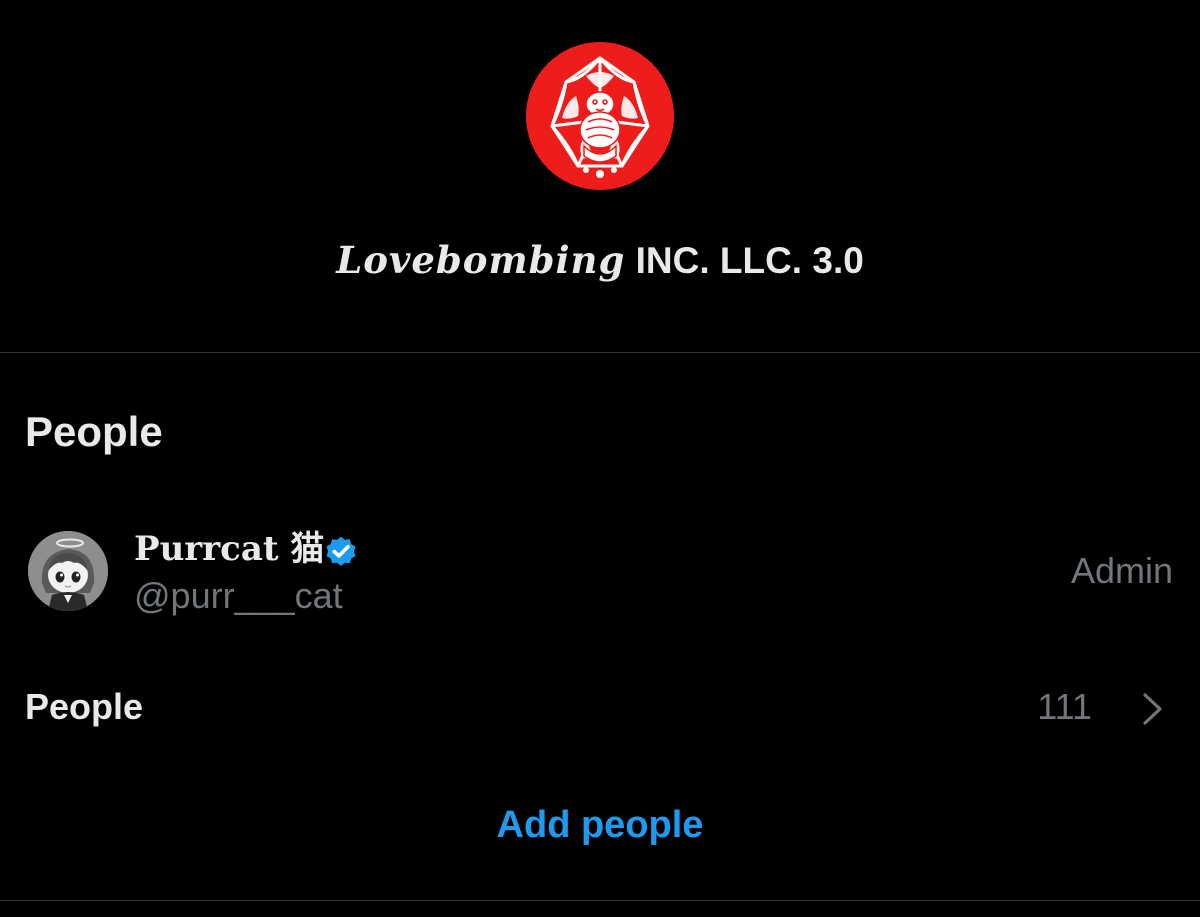 The width and height of the screenshot is (1200, 917). What do you see at coordinates (1121, 570) in the screenshot?
I see `member-role-badge: Admin` at bounding box center [1121, 570].